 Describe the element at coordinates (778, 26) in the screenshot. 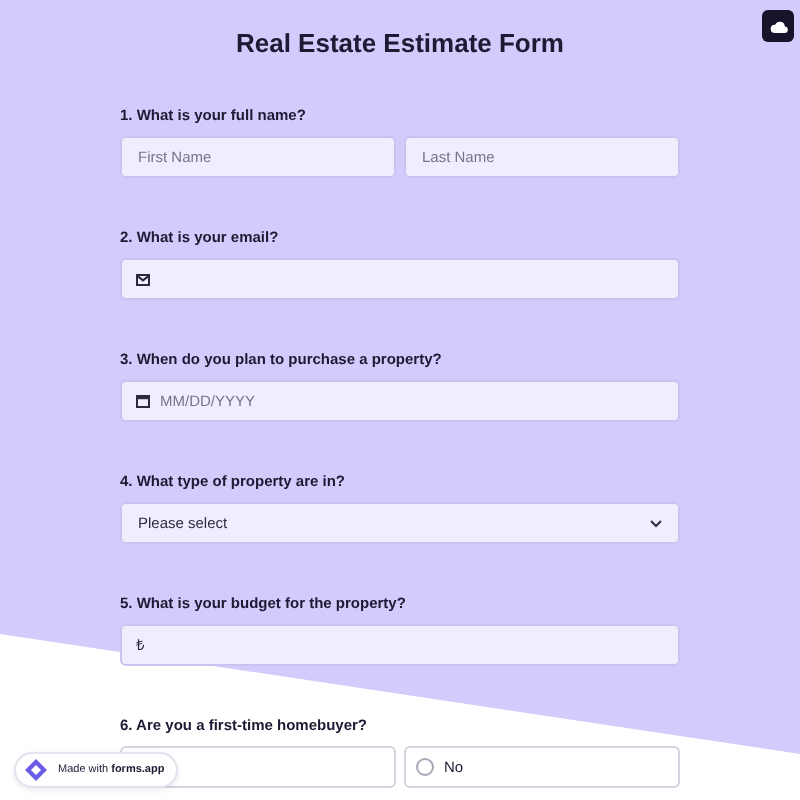

I see `cloud-icon` at that location.